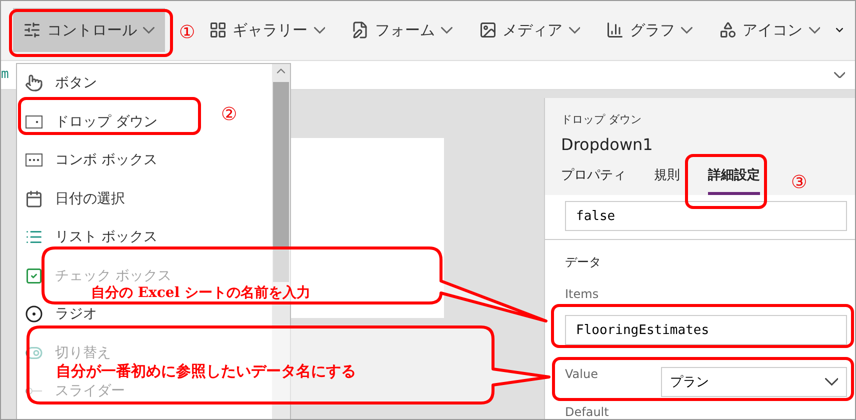 This screenshot has width=856, height=420. I want to click on formula-text: m, so click(5, 74).